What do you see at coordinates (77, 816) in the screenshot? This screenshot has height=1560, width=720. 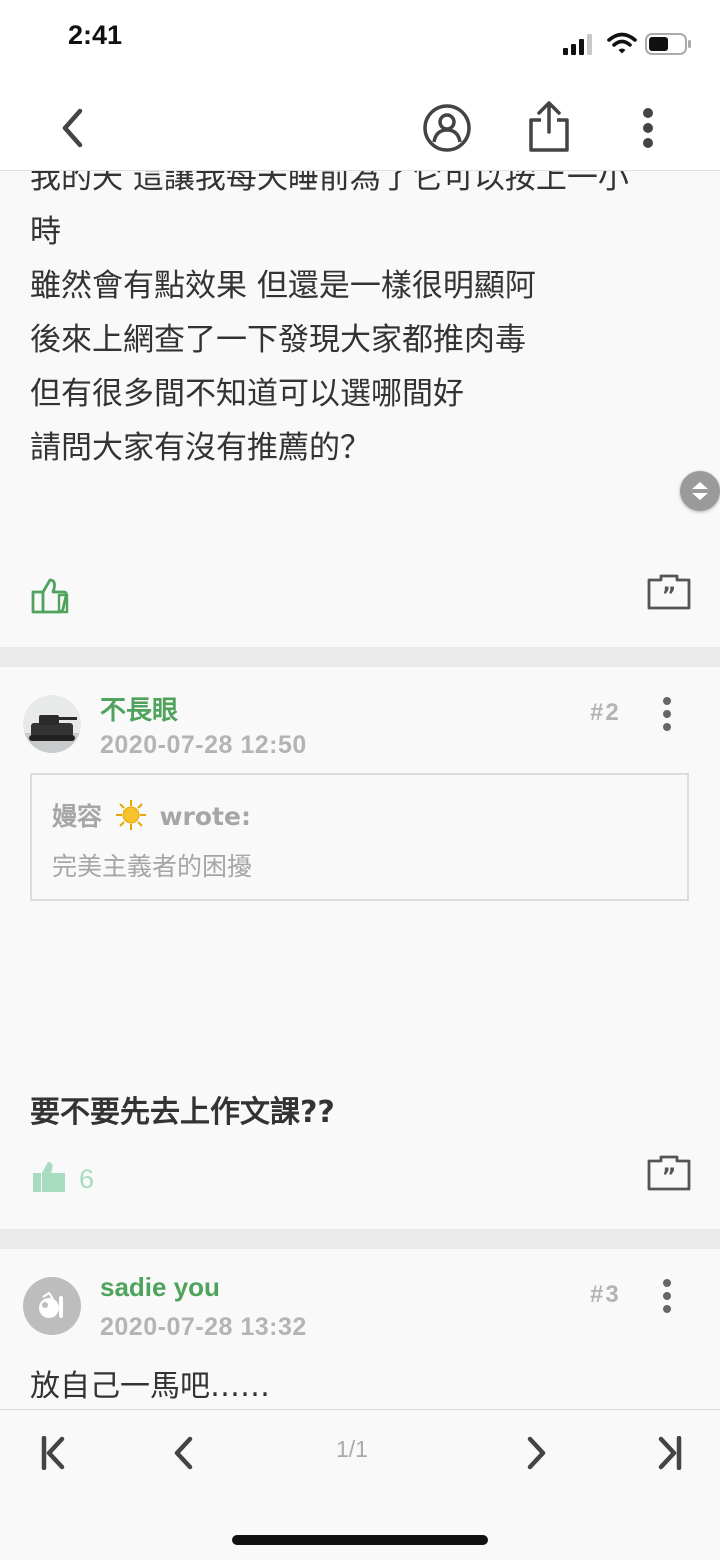 I see `quote-author-name: 嫚容` at bounding box center [77, 816].